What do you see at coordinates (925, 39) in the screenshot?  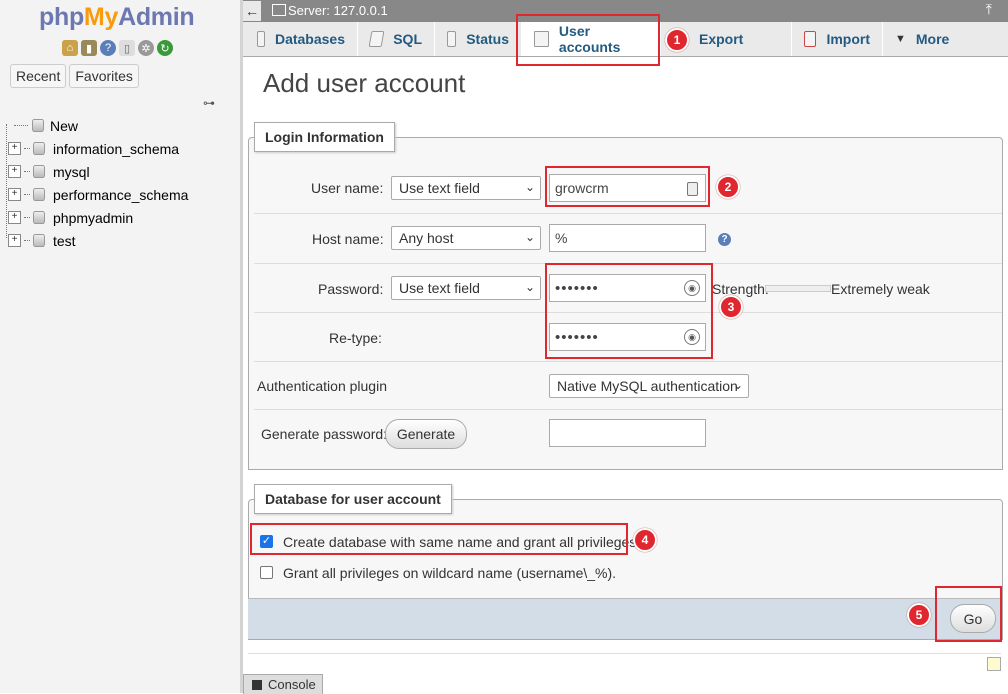 I see `tab-more: ▼ More` at bounding box center [925, 39].